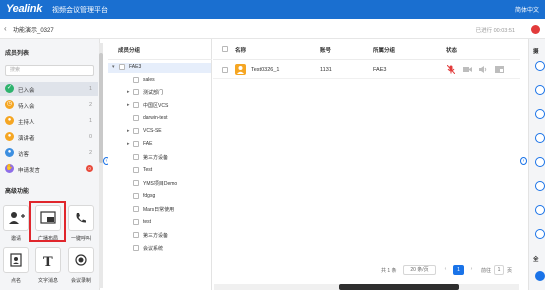  I want to click on status-host: ● 主持人 1, so click(49, 121).